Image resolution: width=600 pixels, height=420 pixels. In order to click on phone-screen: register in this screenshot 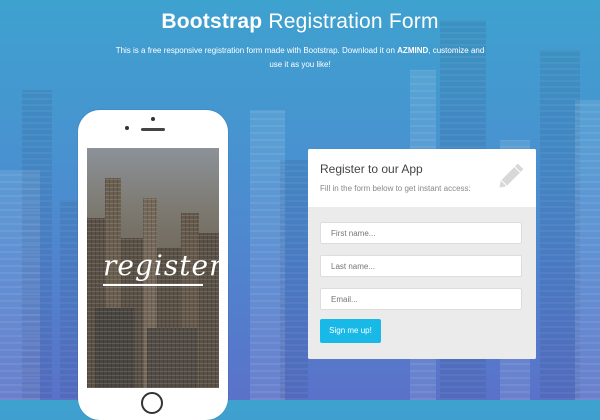, I will do `click(153, 268)`.